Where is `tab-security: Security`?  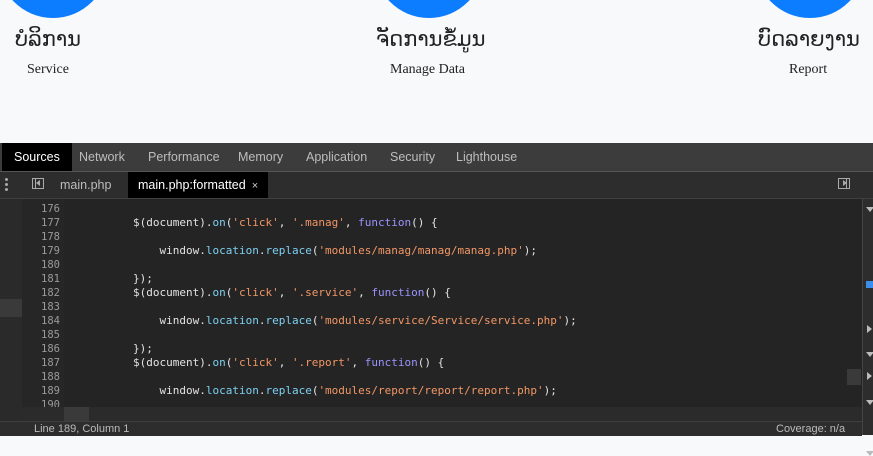 tab-security: Security is located at coordinates (412, 157).